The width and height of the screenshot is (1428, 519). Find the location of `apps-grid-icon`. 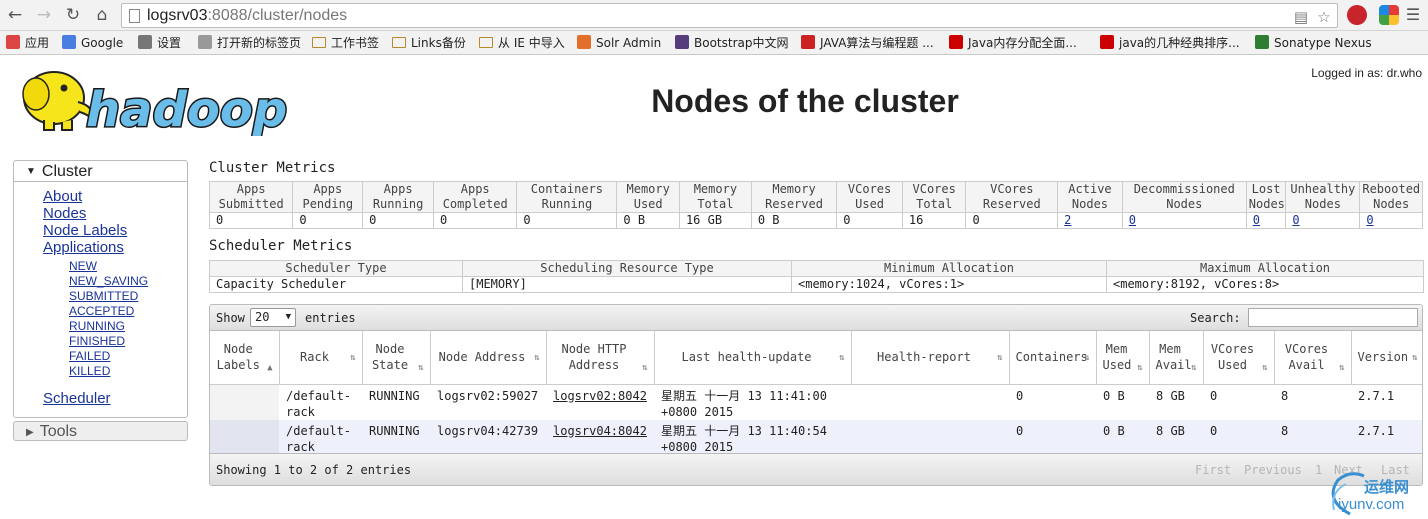

apps-grid-icon is located at coordinates (13, 42).